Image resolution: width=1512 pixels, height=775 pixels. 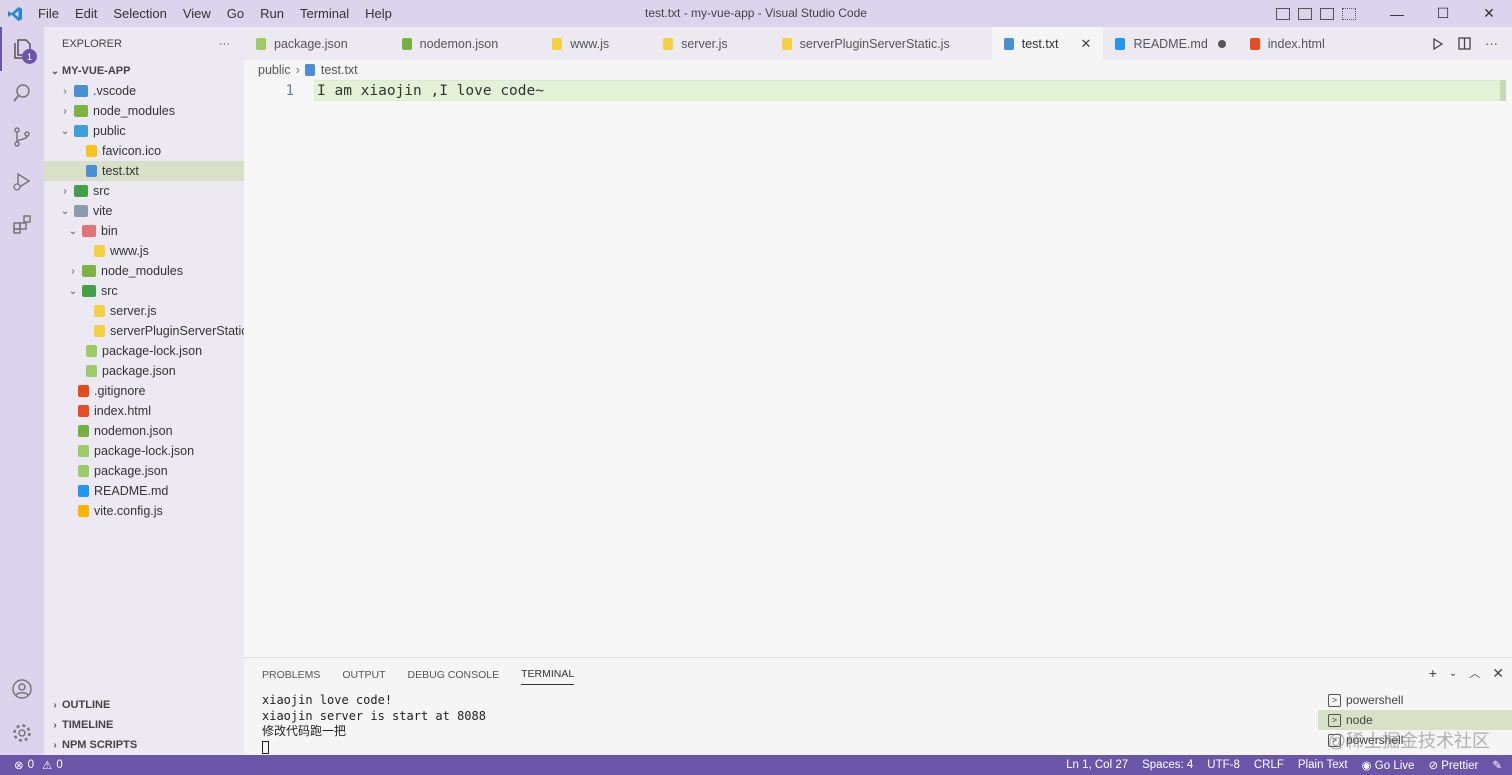 What do you see at coordinates (144, 211) in the screenshot?
I see `tree-item: ⌄ vite` at bounding box center [144, 211].